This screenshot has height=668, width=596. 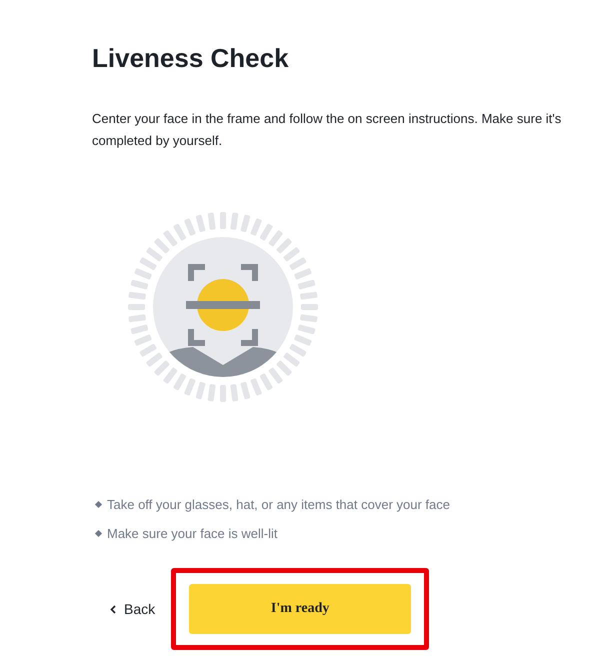 I want to click on tip-text: Take off your glasses, hat, or any items that cover your face, so click(x=278, y=504).